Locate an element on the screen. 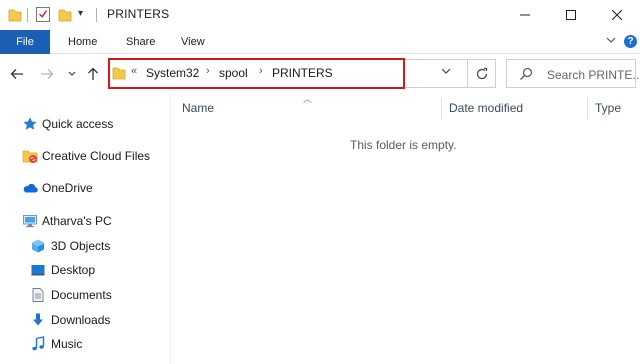 This screenshot has height=364, width=640. refresh-icon is located at coordinates (482, 73).